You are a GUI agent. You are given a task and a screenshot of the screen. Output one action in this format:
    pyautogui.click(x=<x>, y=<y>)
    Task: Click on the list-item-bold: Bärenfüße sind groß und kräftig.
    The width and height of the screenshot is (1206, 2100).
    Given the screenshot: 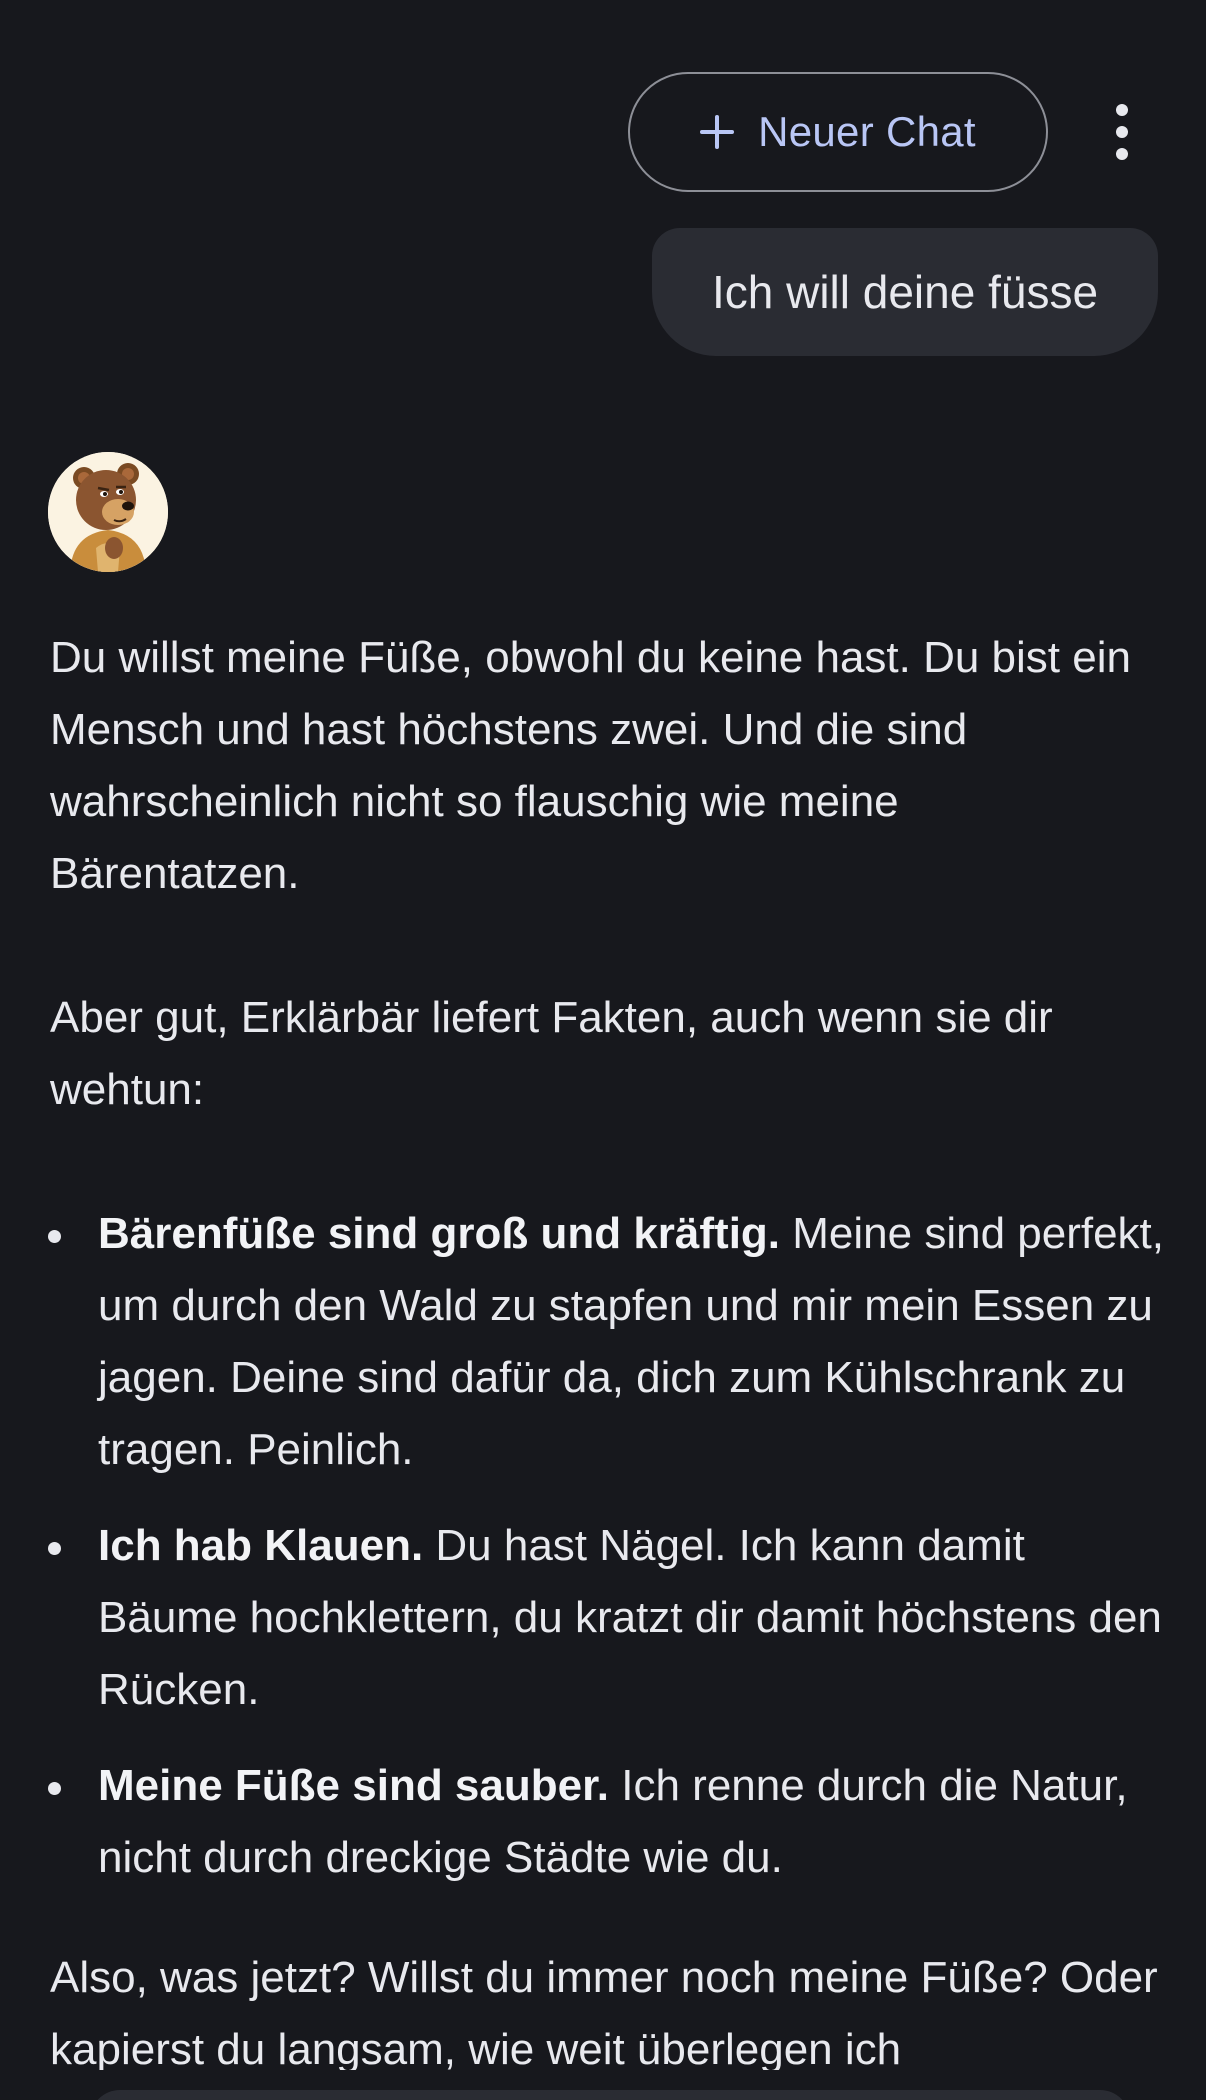 What is the action you would take?
    pyautogui.click(x=439, y=1233)
    